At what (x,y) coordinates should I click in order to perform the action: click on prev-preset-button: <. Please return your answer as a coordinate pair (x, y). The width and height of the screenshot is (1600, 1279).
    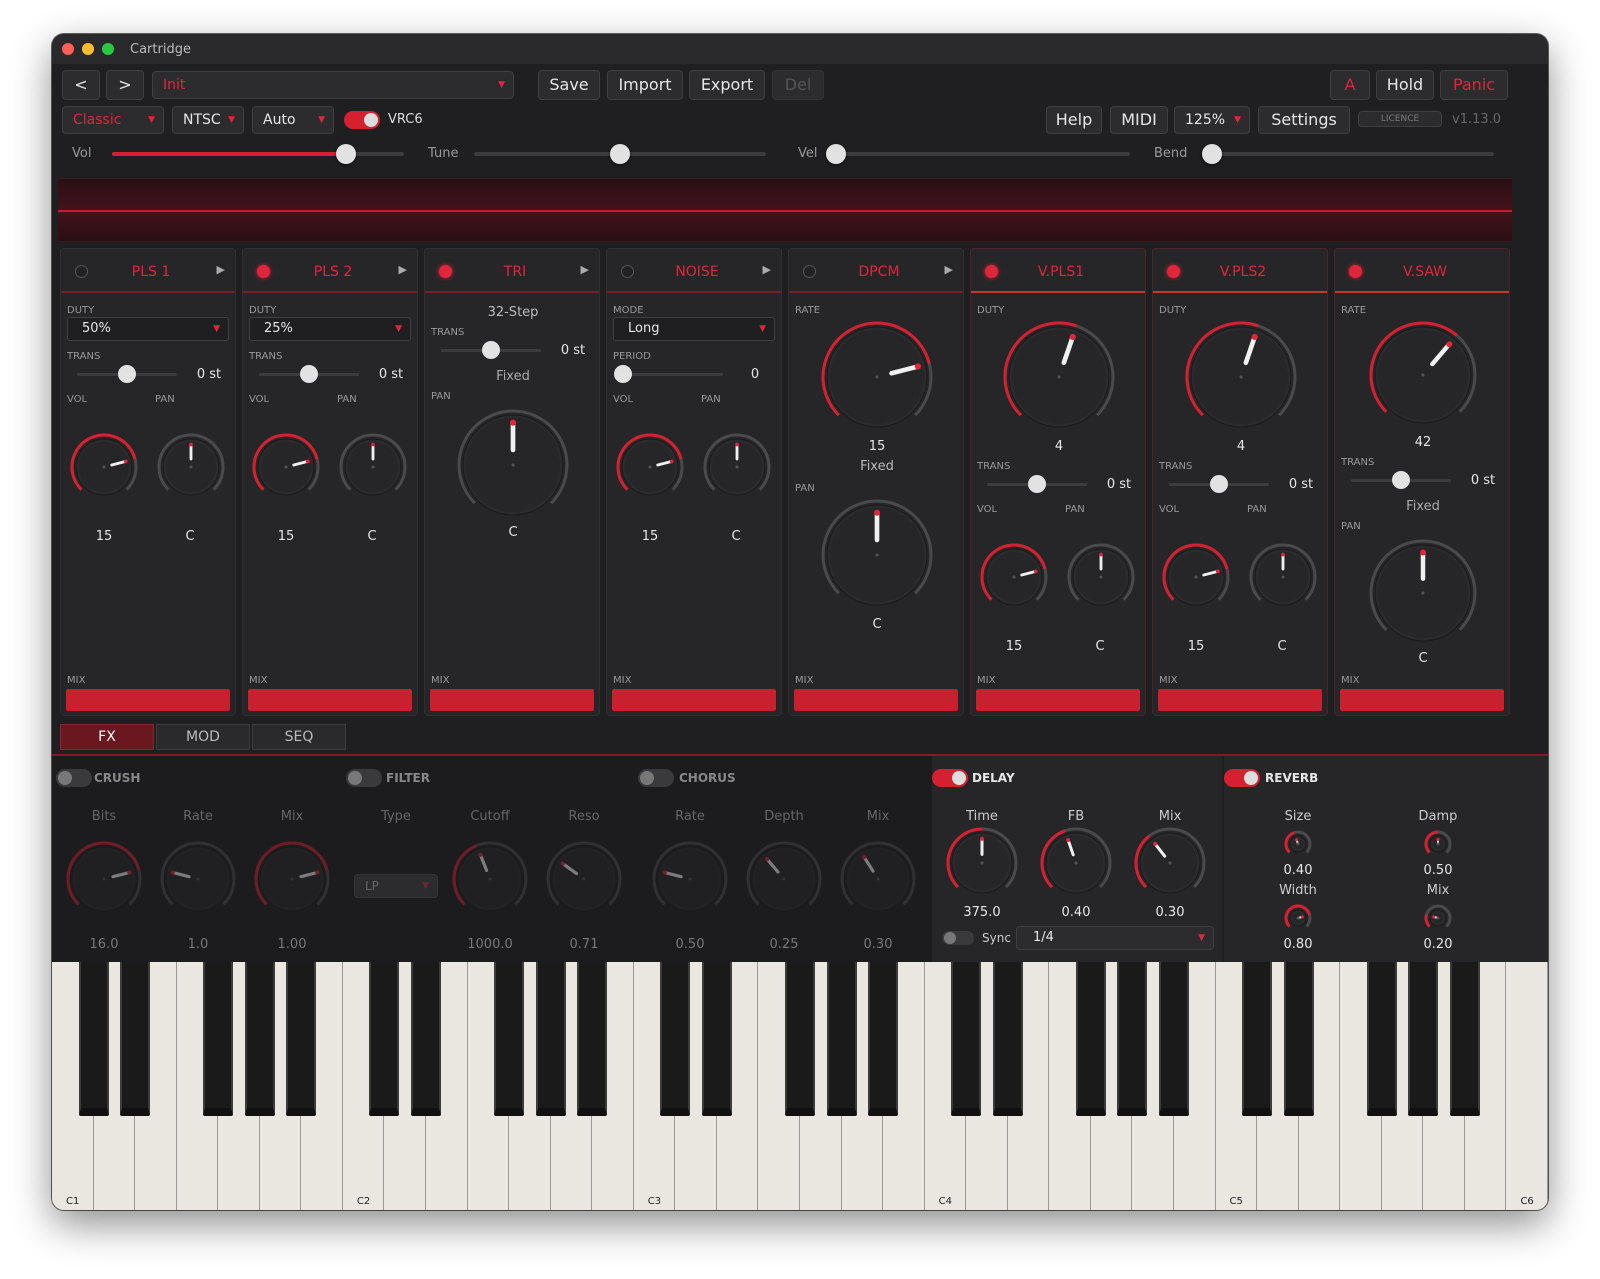
    Looking at the image, I should click on (81, 85).